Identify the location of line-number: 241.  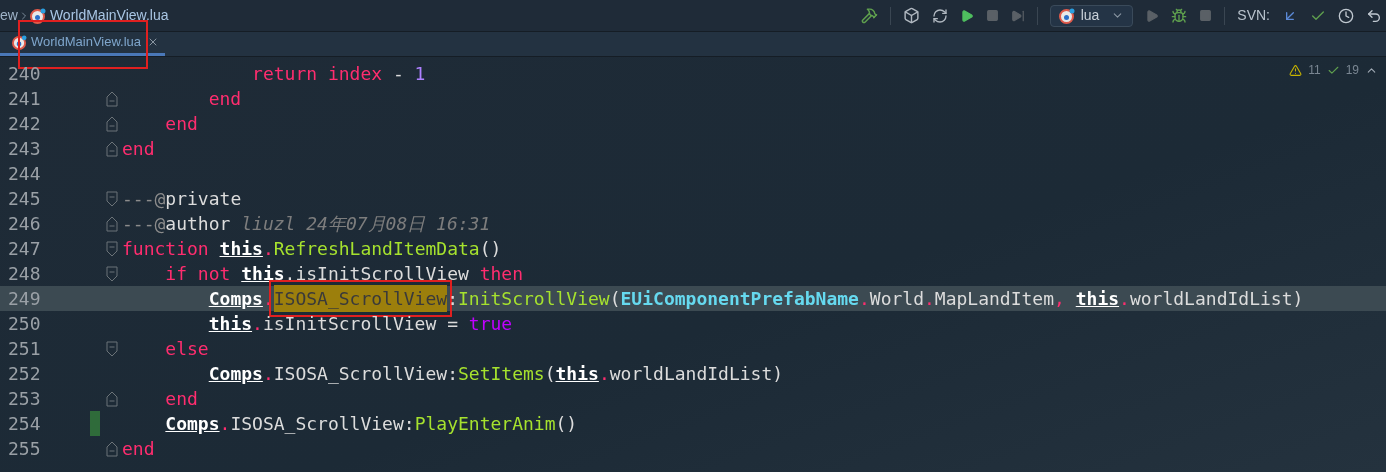
(24, 99).